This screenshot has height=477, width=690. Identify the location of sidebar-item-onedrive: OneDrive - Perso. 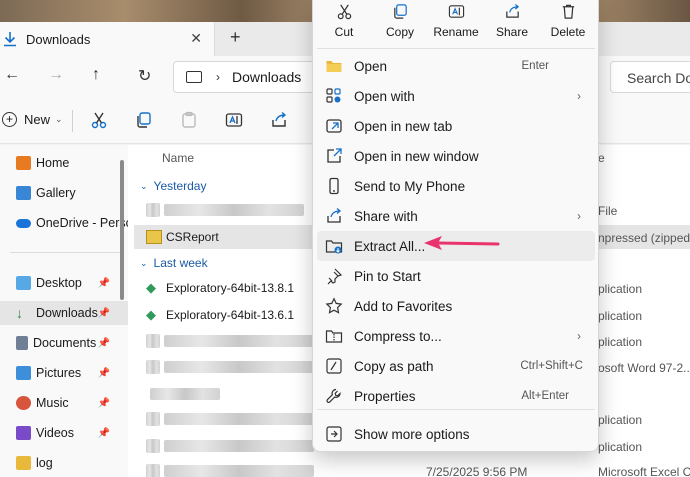
(64, 223).